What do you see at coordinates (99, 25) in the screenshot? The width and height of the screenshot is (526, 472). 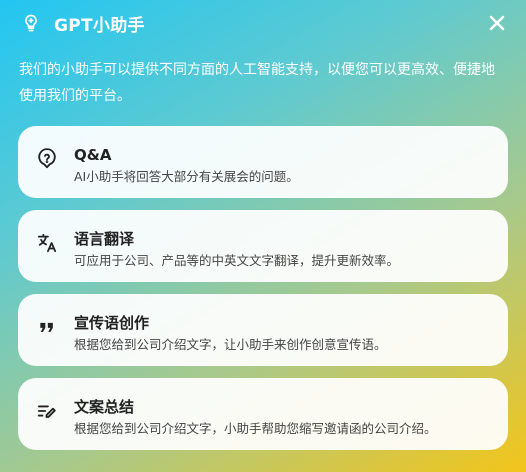 I see `panel-title: GPT小助手` at bounding box center [99, 25].